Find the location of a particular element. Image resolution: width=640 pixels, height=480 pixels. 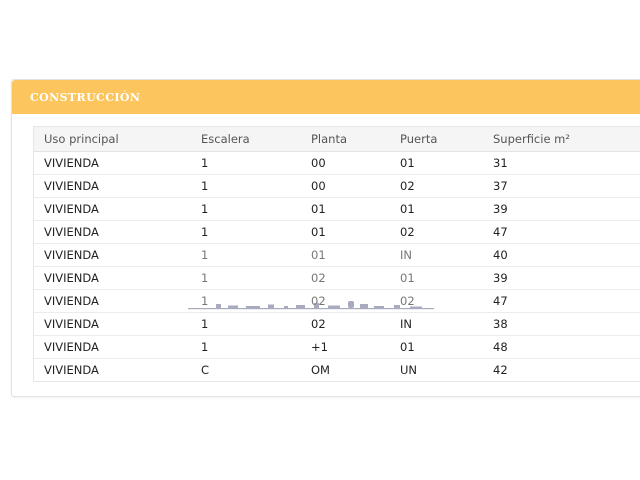

table-row: VIVIENDA 1 02 01 39 is located at coordinates (337, 278).